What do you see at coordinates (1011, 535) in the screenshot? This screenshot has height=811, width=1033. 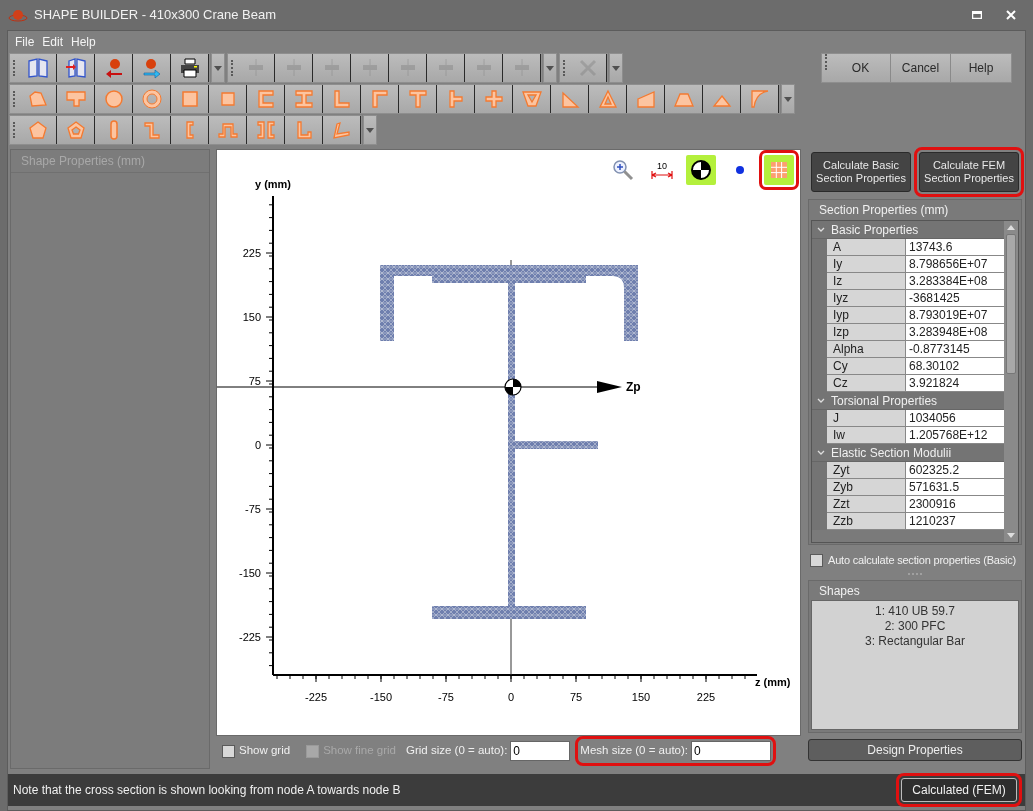 I see `scroll-down-icon` at bounding box center [1011, 535].